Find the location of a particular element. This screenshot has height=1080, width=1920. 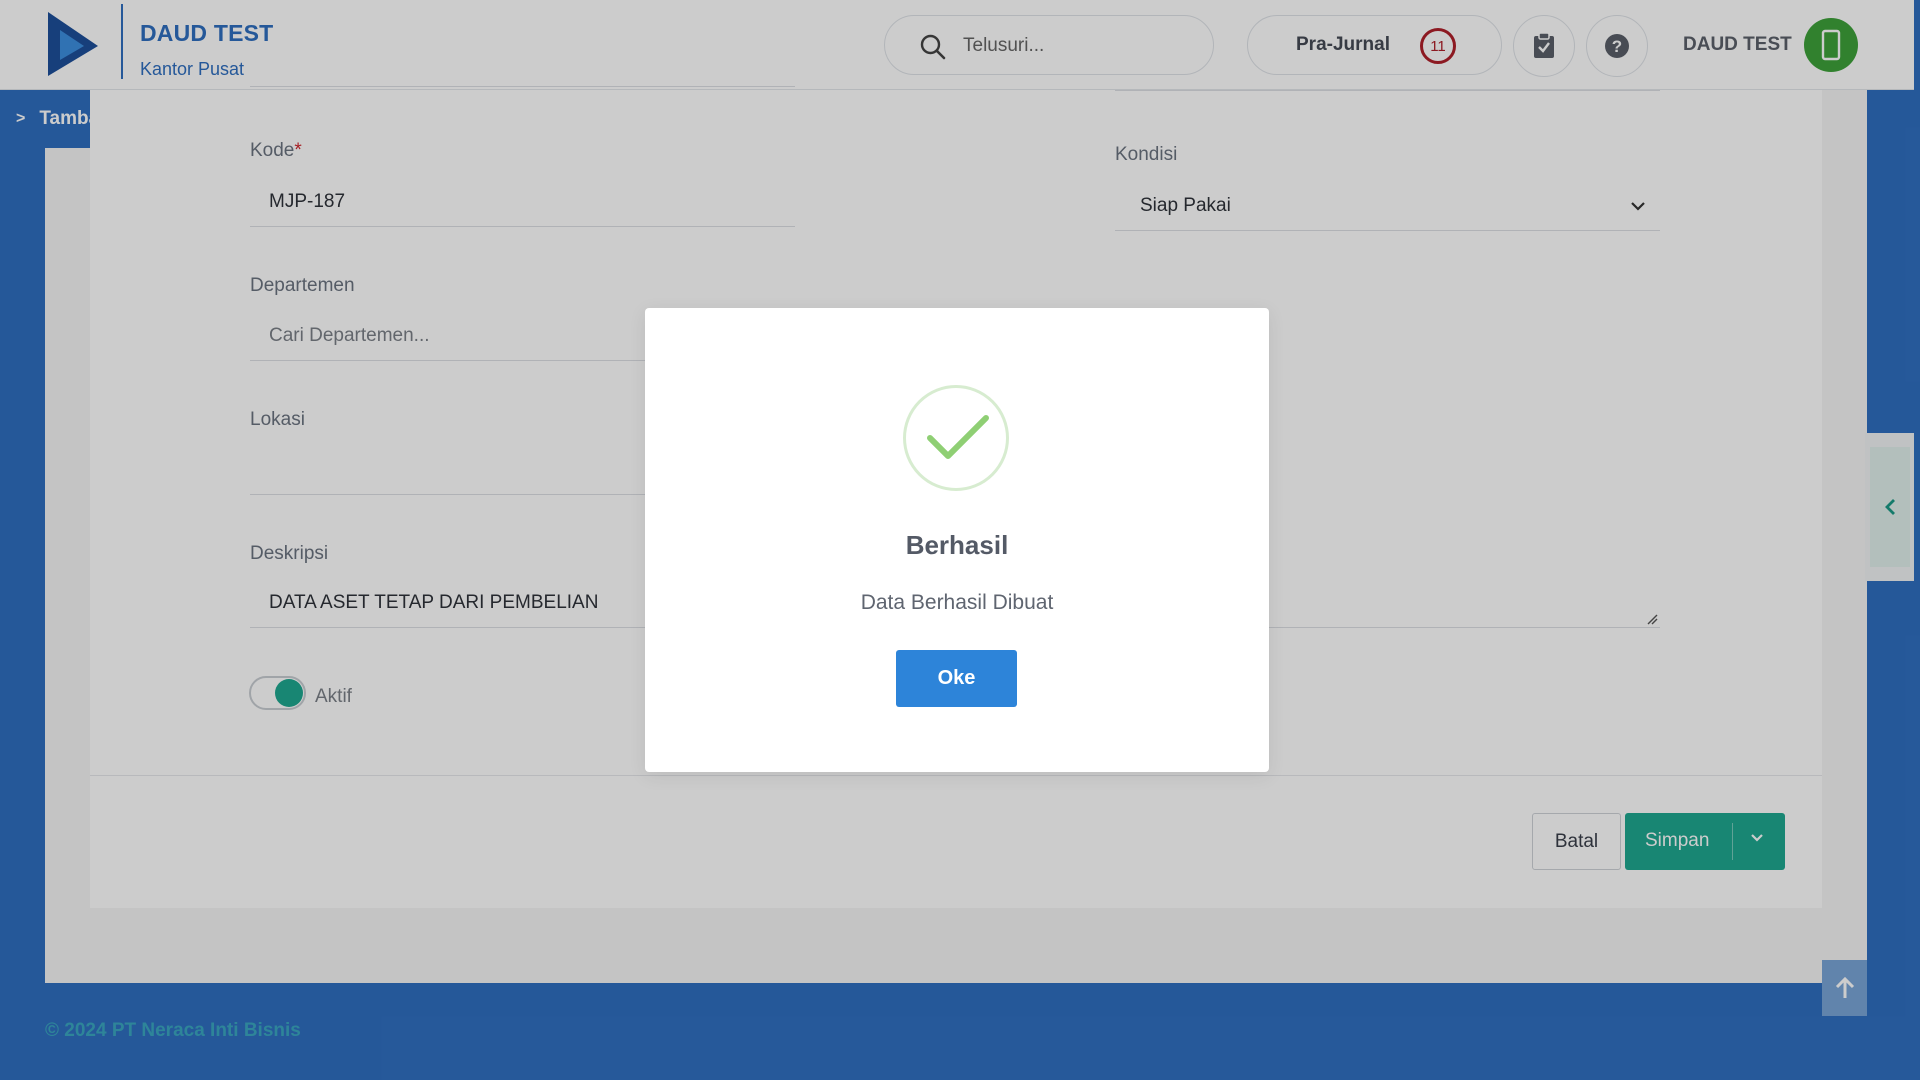

dialog-title: Berhasil is located at coordinates (957, 545).